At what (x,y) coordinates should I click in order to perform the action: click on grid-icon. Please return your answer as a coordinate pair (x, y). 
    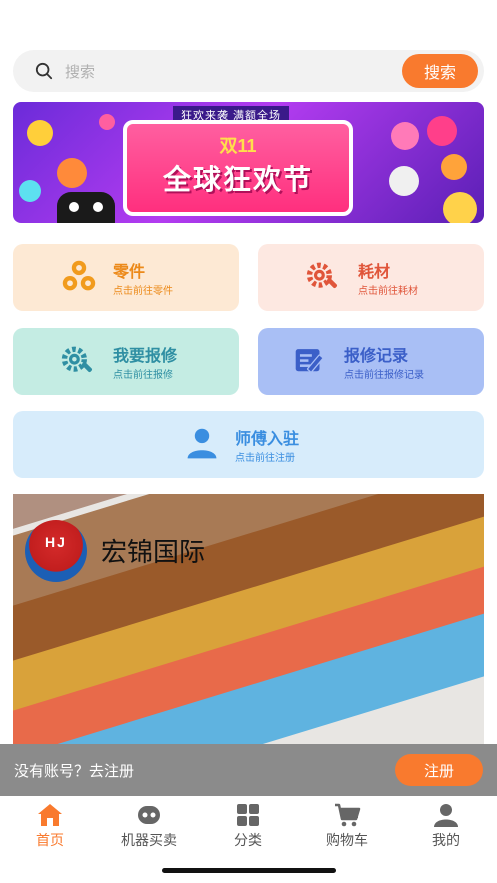
    Looking at the image, I should click on (248, 815).